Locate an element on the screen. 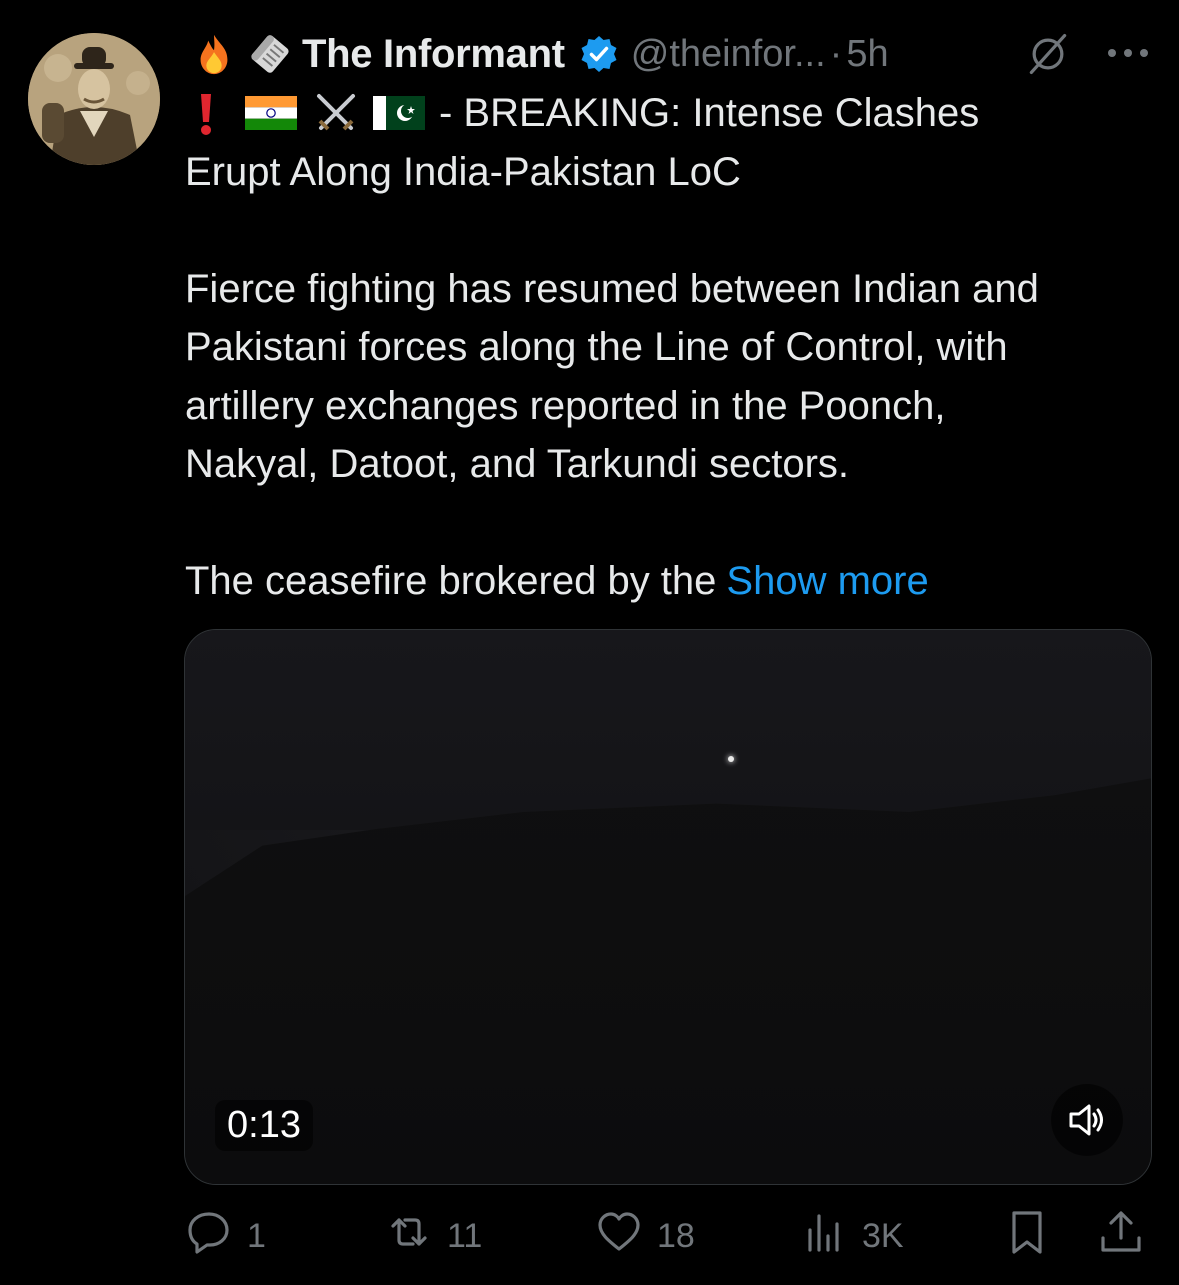  verified-badge-icon is located at coordinates (599, 54).